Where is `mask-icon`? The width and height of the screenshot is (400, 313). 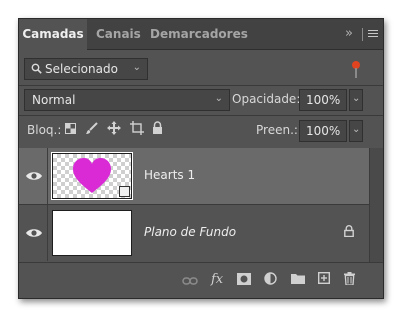
mask-icon is located at coordinates (244, 279).